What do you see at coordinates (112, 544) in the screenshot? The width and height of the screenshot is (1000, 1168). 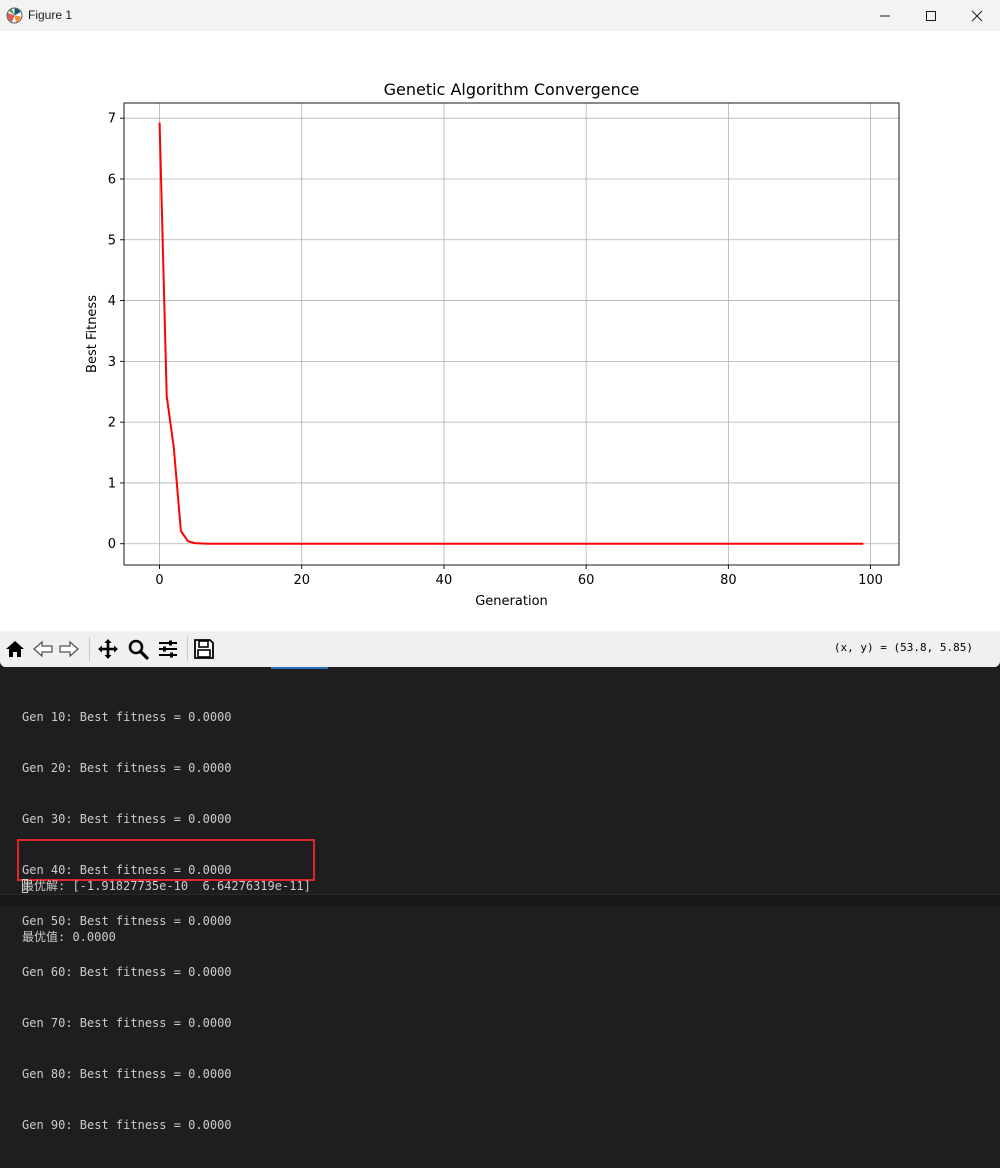 I see `y-tick-label: 0` at bounding box center [112, 544].